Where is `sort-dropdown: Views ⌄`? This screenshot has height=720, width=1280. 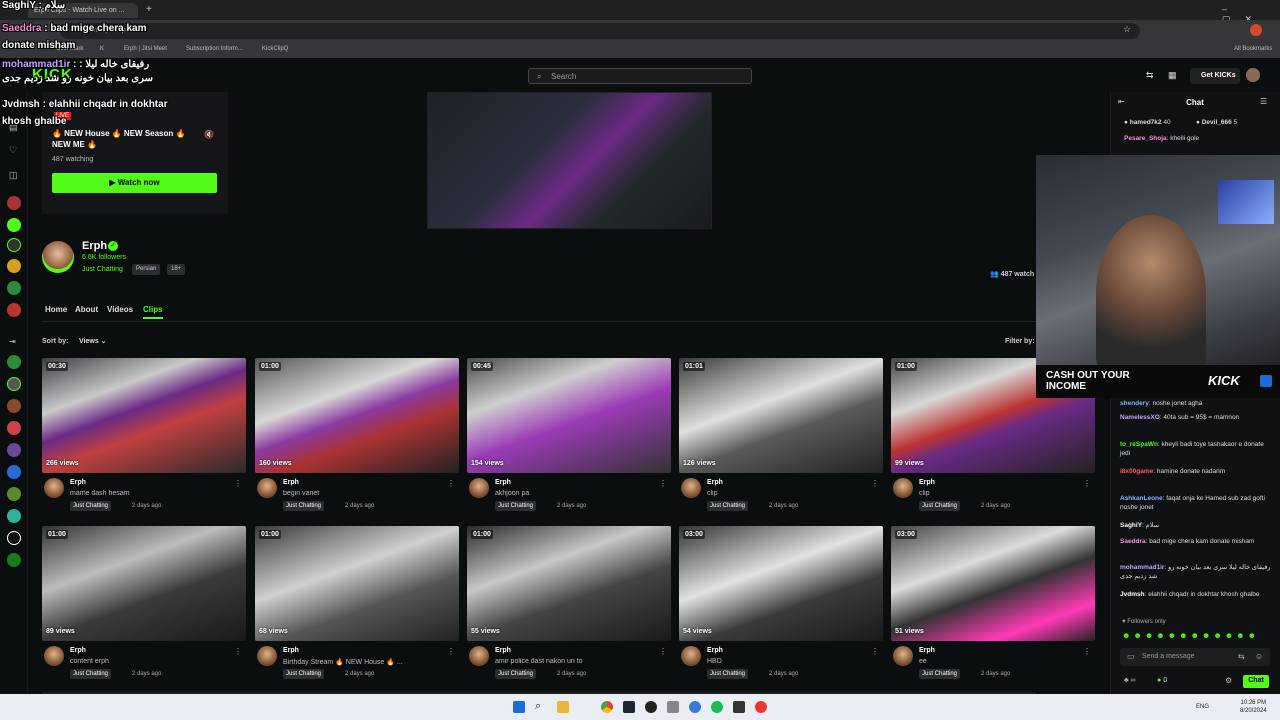
sort-dropdown: Views ⌄ is located at coordinates (93, 341).